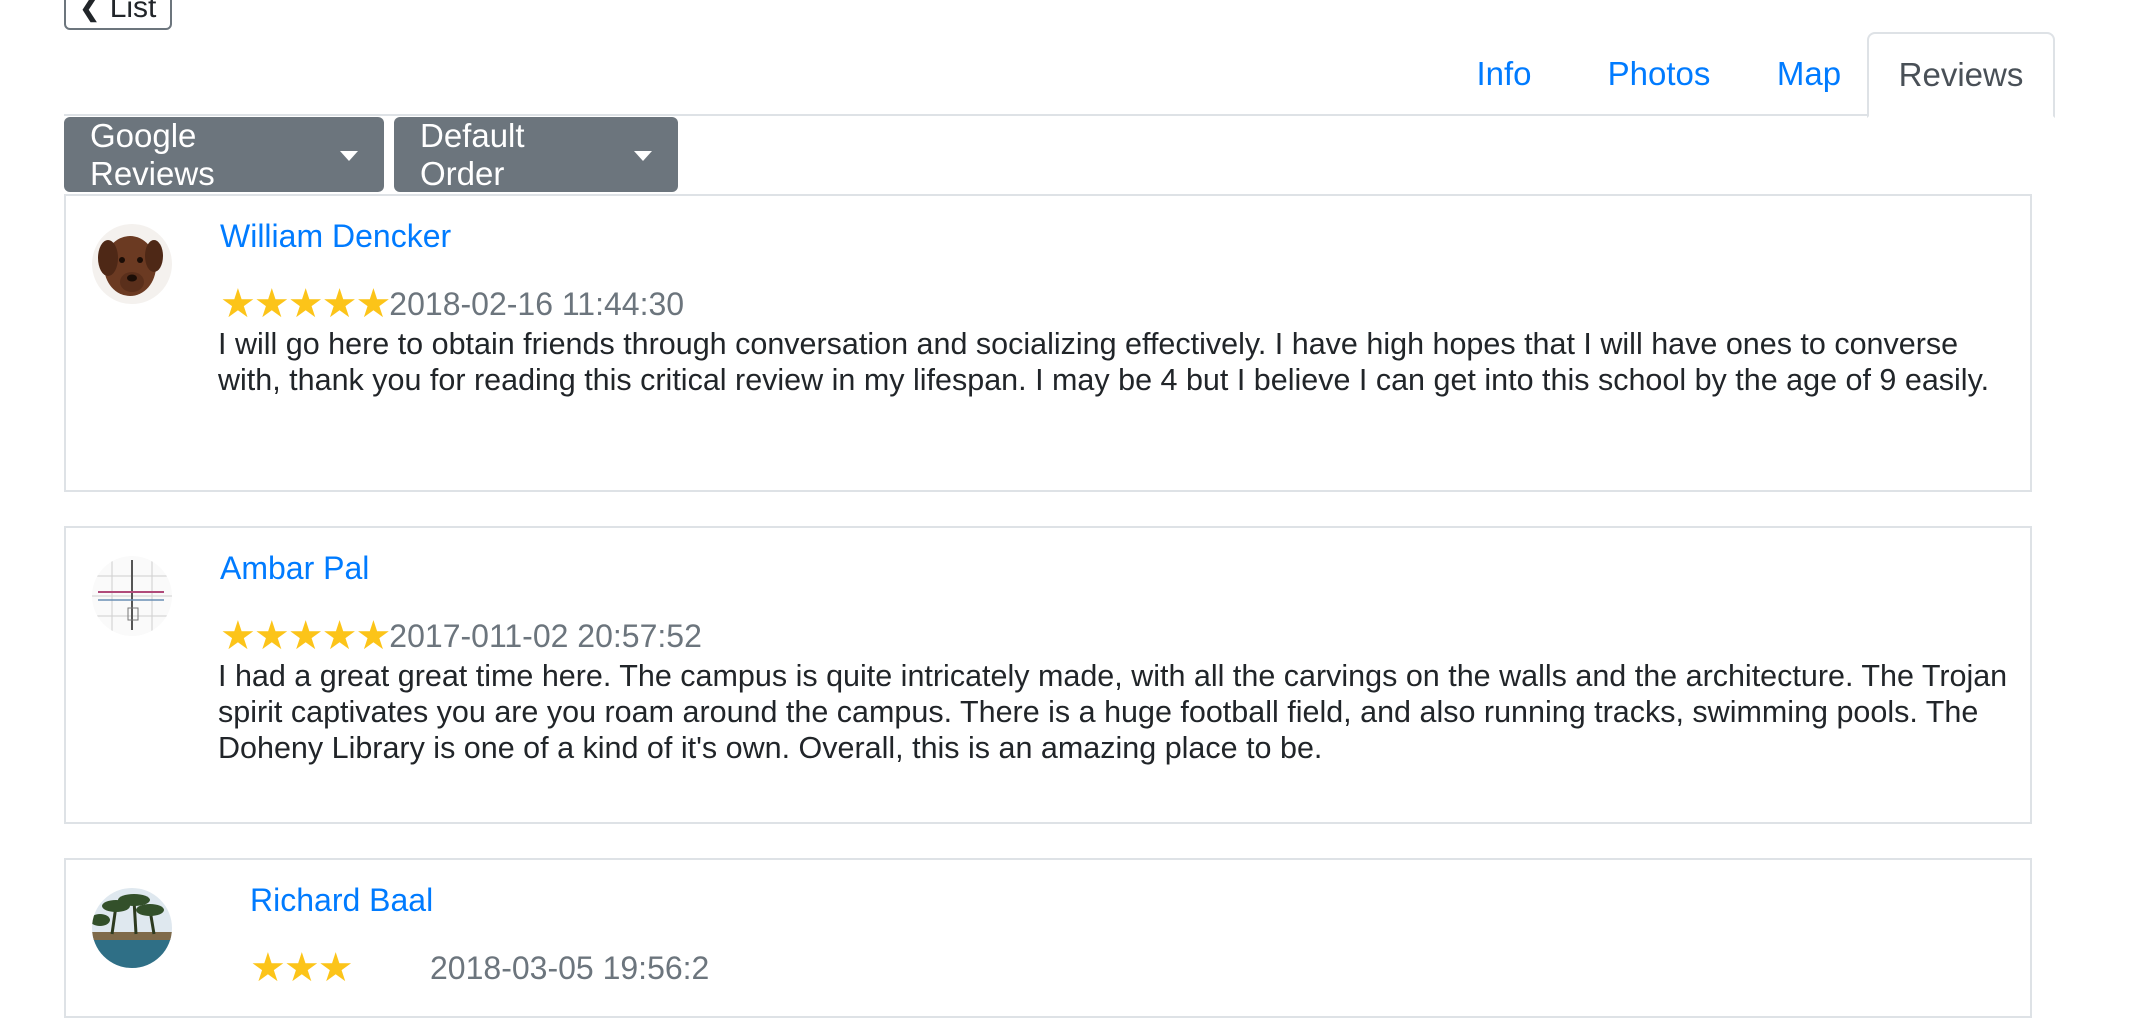  What do you see at coordinates (1059, 75) in the screenshot?
I see `tab-bar: Info Photos Map Reviews` at bounding box center [1059, 75].